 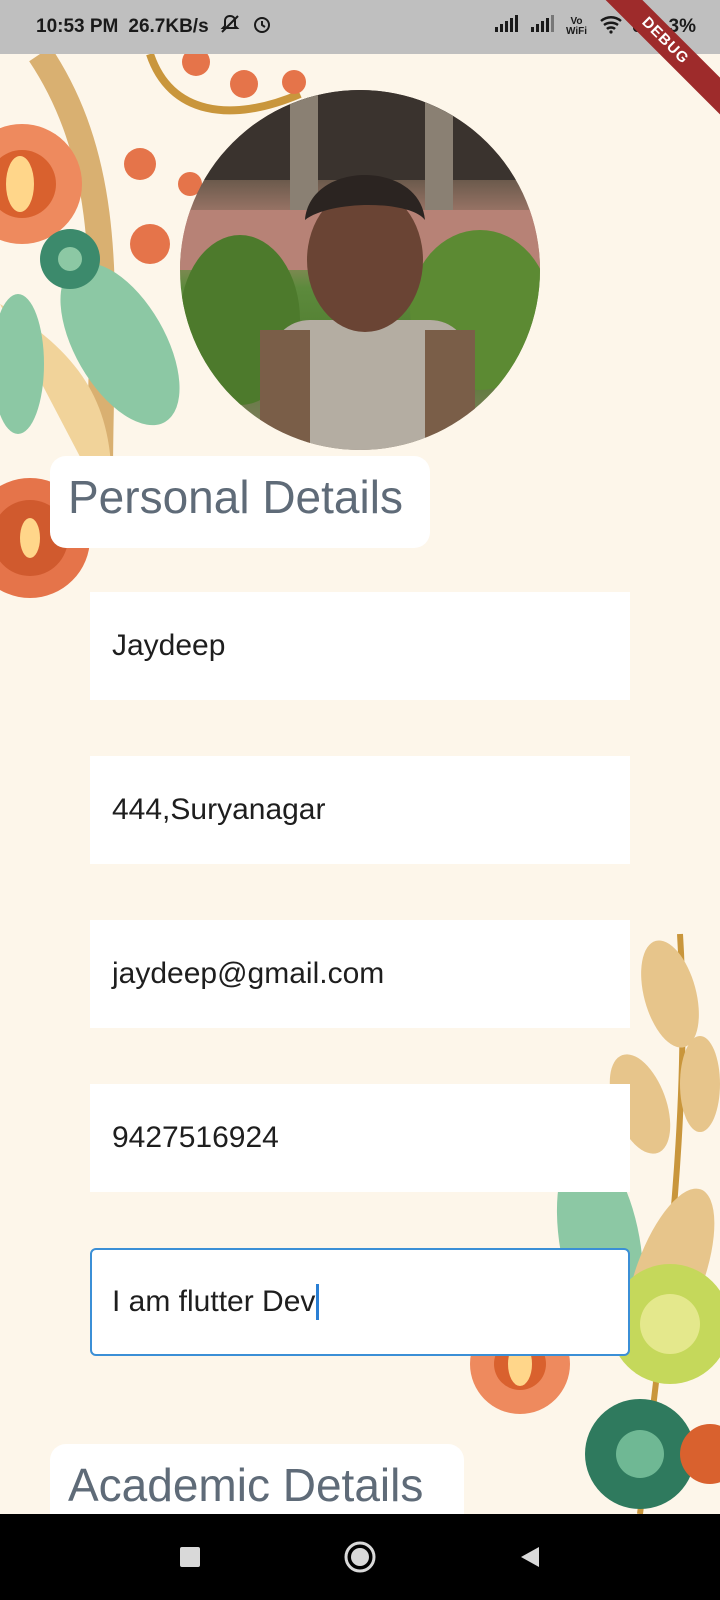 I want to click on profile-avatar, so click(x=360, y=270).